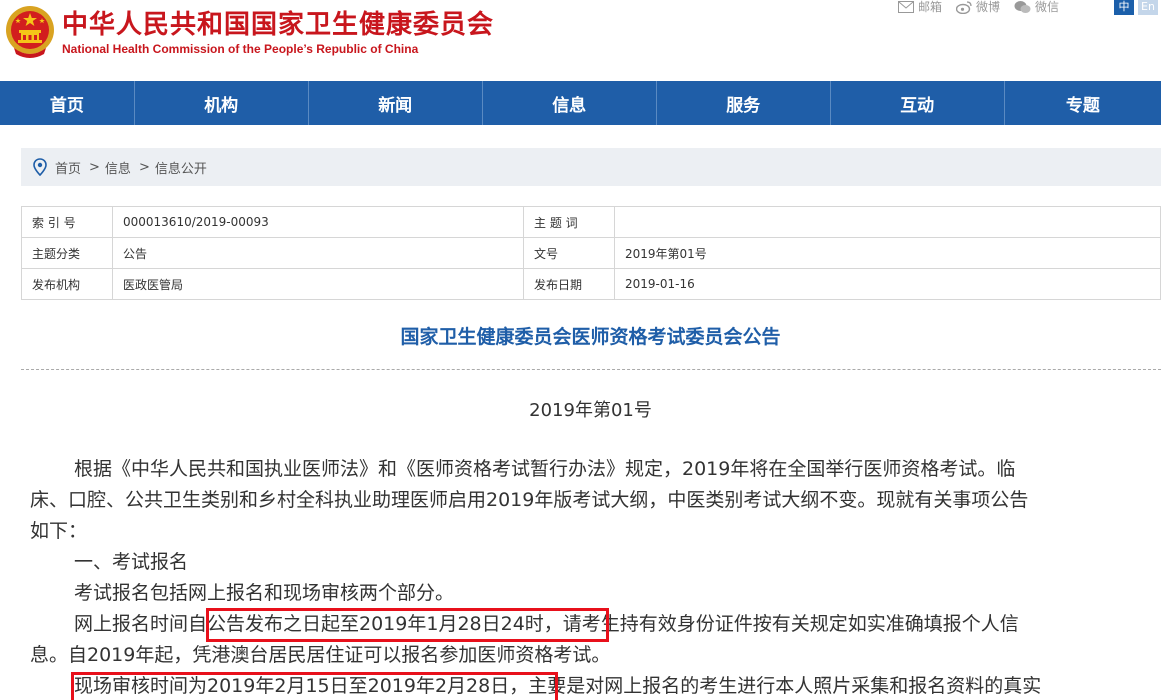  What do you see at coordinates (887, 253) in the screenshot?
I see `document-number-value: 2019年第01号` at bounding box center [887, 253].